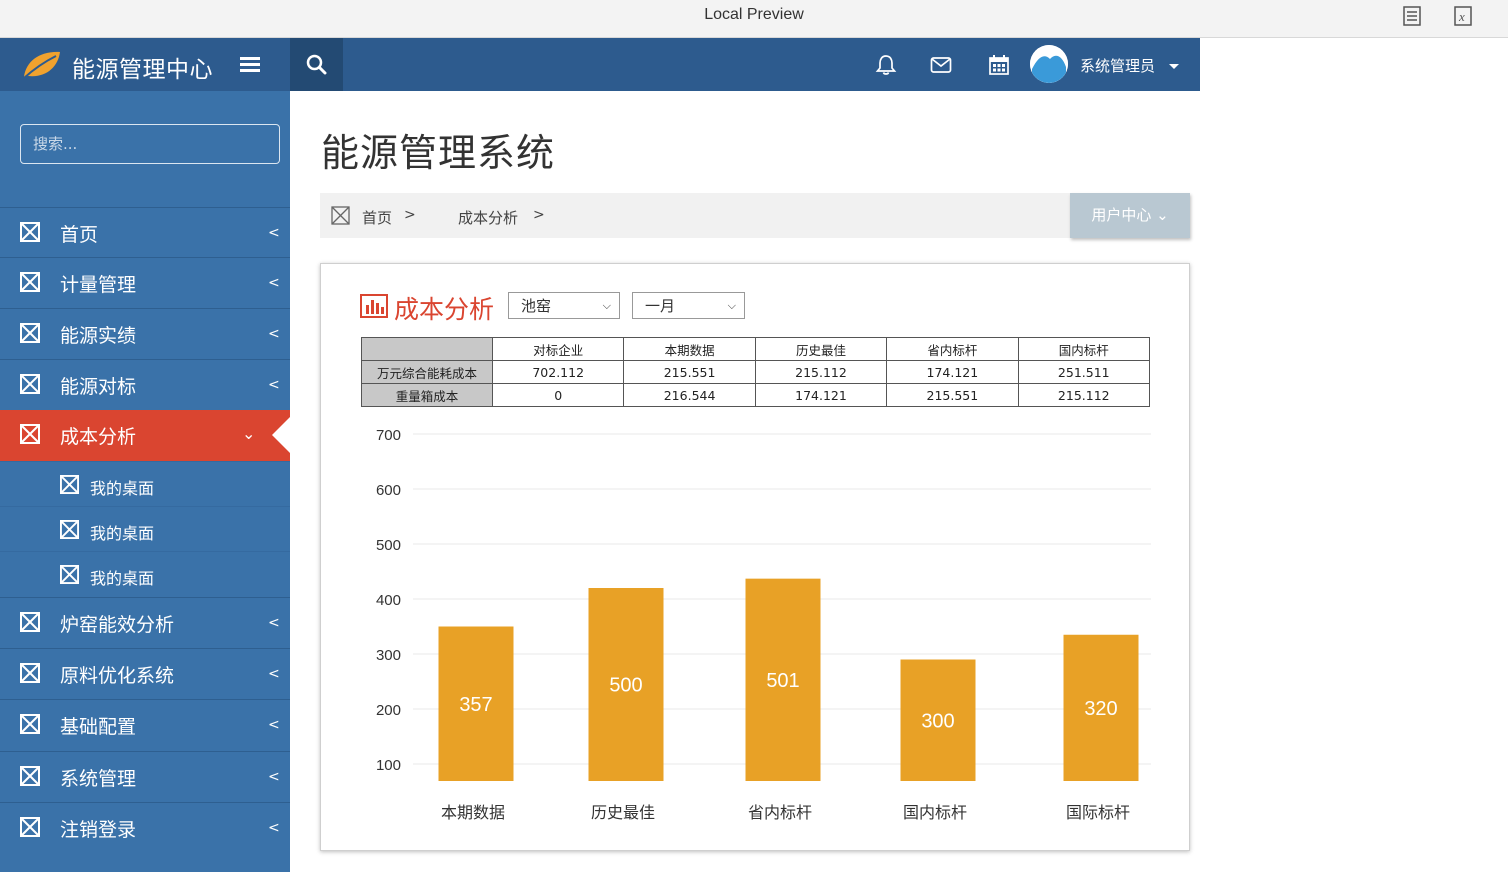 Image resolution: width=1508 pixels, height=872 pixels. I want to click on brand-name: 能源管理中心, so click(142, 70).